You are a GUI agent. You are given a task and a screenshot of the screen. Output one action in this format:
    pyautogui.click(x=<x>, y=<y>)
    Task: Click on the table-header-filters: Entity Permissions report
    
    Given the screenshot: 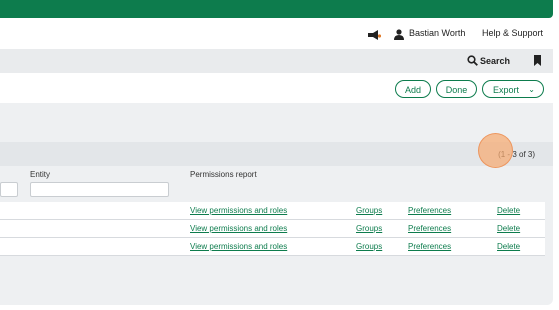 What is the action you would take?
    pyautogui.click(x=276, y=184)
    